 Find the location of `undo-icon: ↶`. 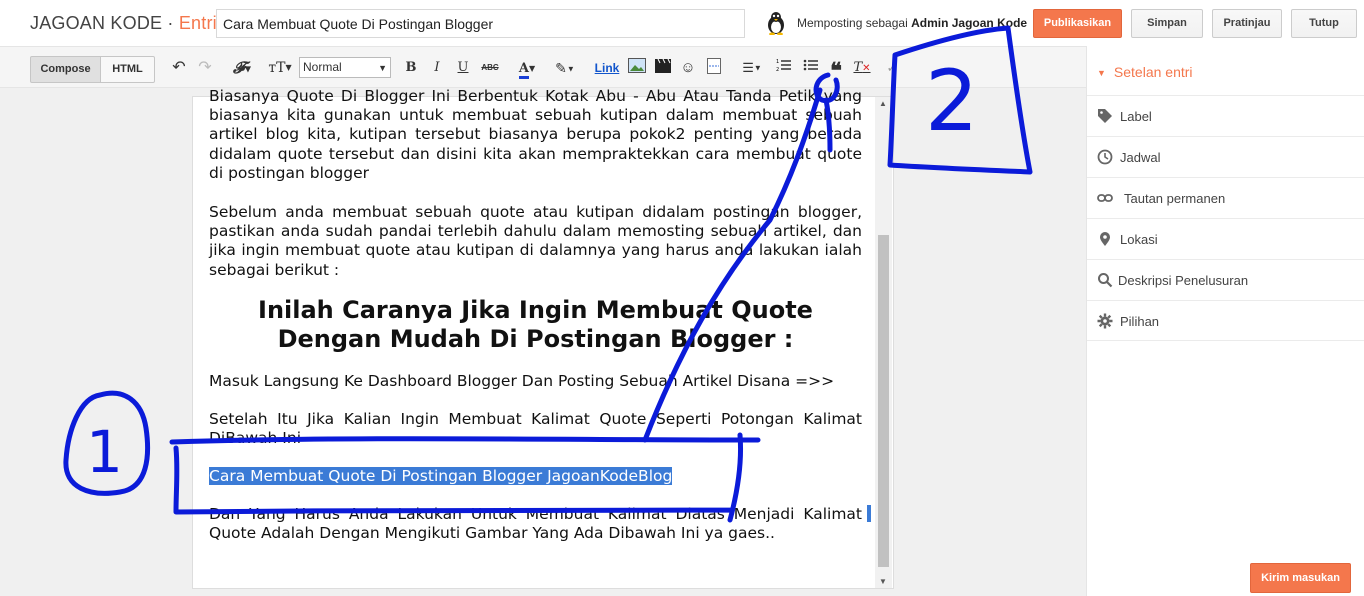

undo-icon: ↶ is located at coordinates (179, 68).